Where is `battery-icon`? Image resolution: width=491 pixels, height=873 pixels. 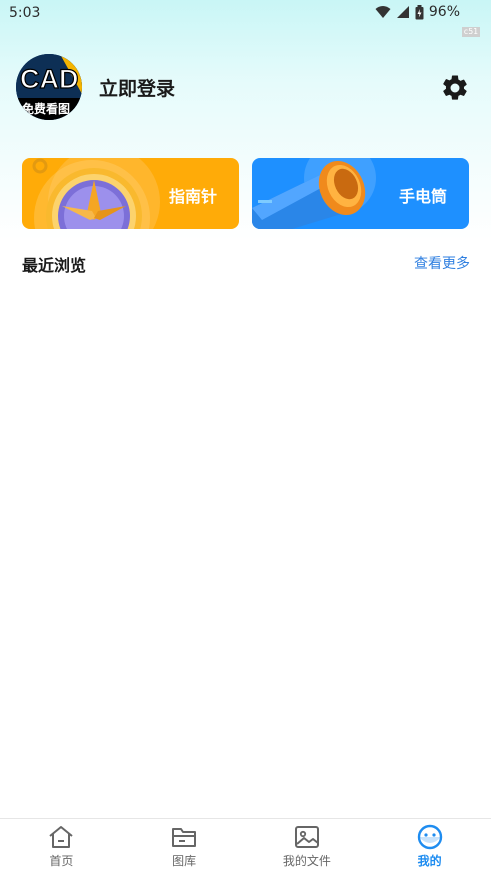 battery-icon is located at coordinates (419, 11).